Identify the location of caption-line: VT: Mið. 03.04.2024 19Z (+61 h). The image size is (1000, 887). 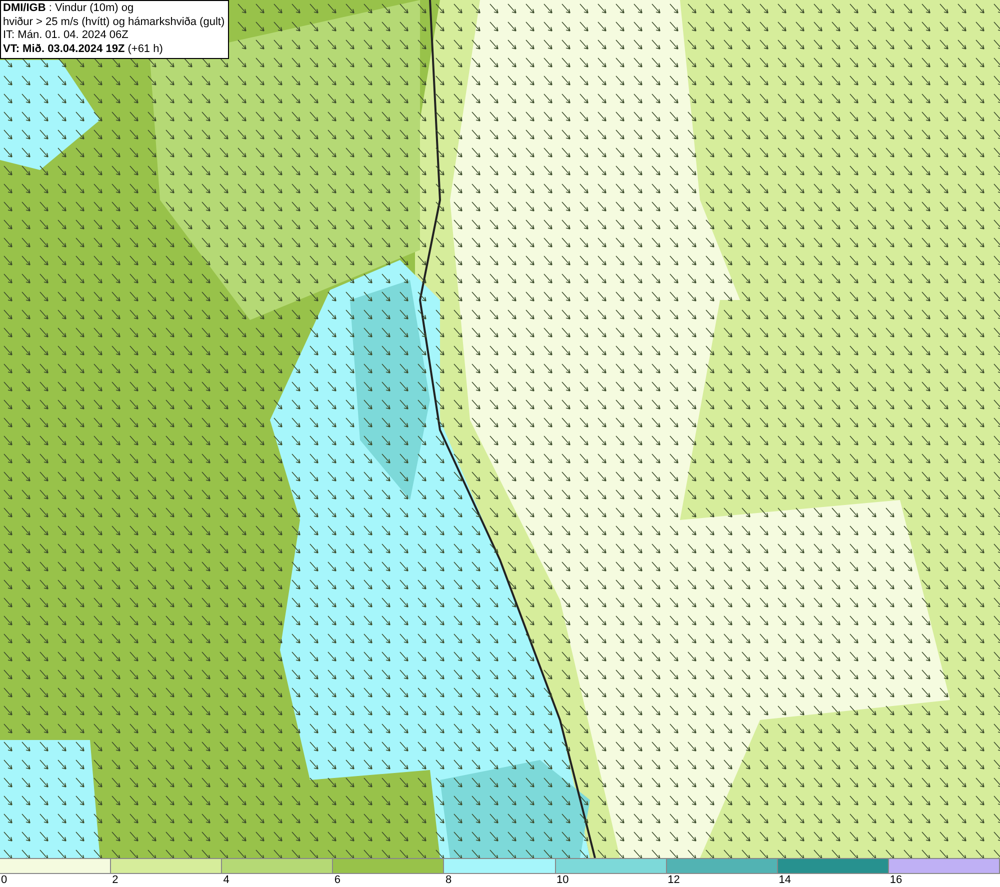
(83, 49).